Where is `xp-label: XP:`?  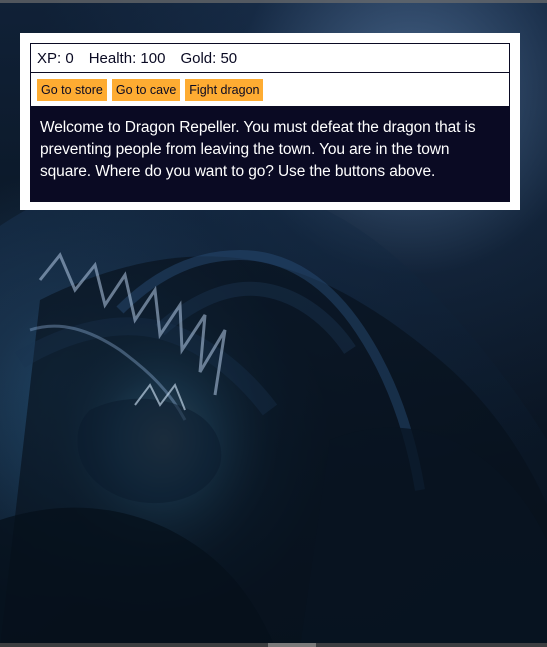 xp-label: XP: is located at coordinates (49, 58).